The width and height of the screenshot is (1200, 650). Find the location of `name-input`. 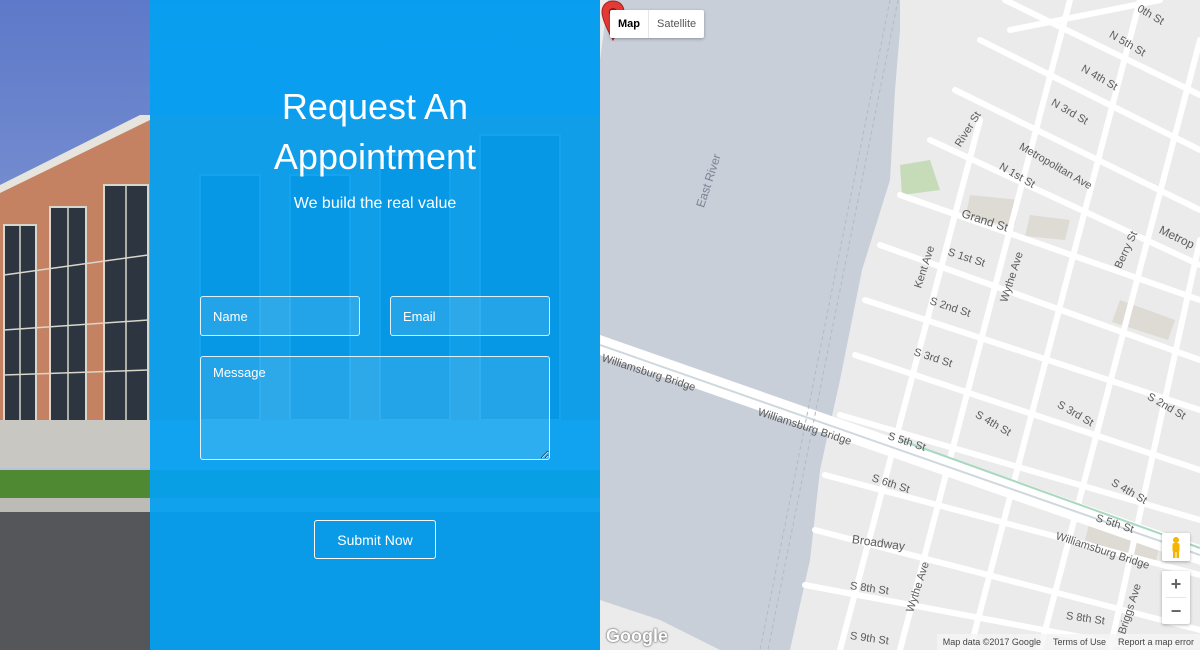

name-input is located at coordinates (280, 316).